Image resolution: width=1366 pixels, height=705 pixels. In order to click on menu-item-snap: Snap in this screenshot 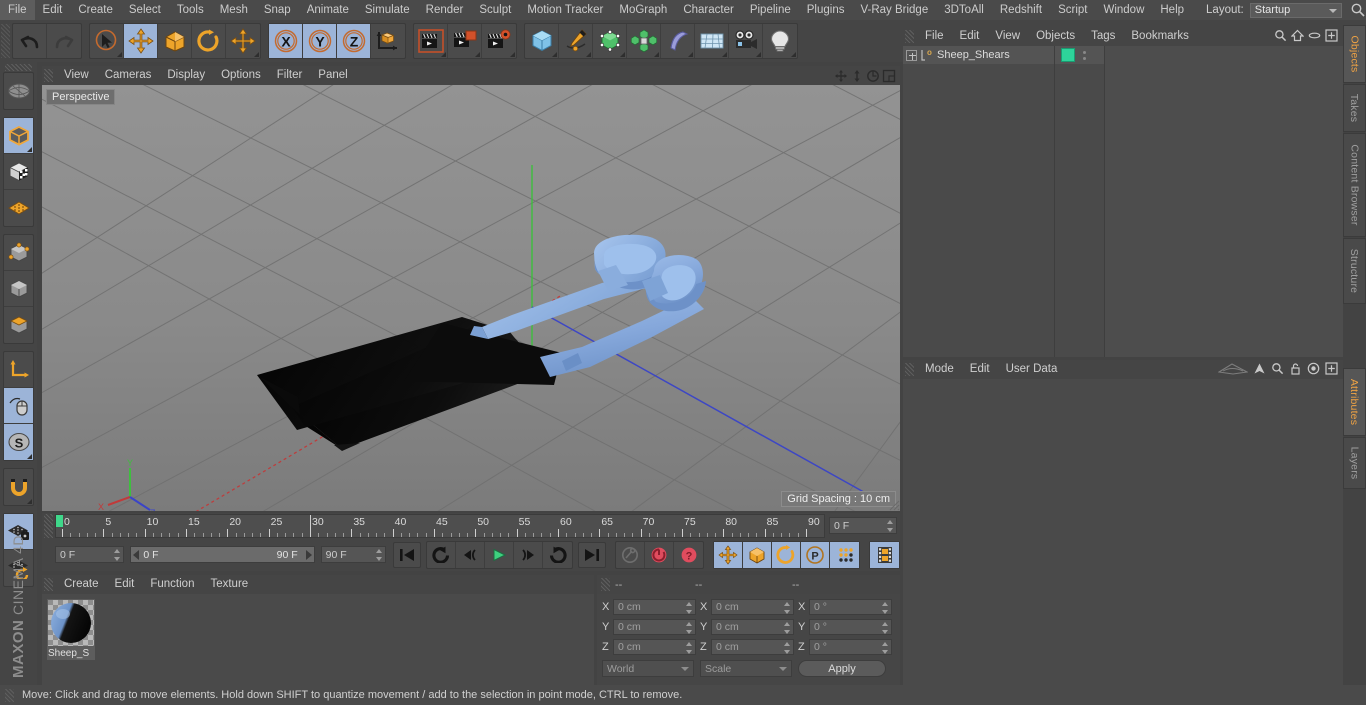, I will do `click(277, 10)`.